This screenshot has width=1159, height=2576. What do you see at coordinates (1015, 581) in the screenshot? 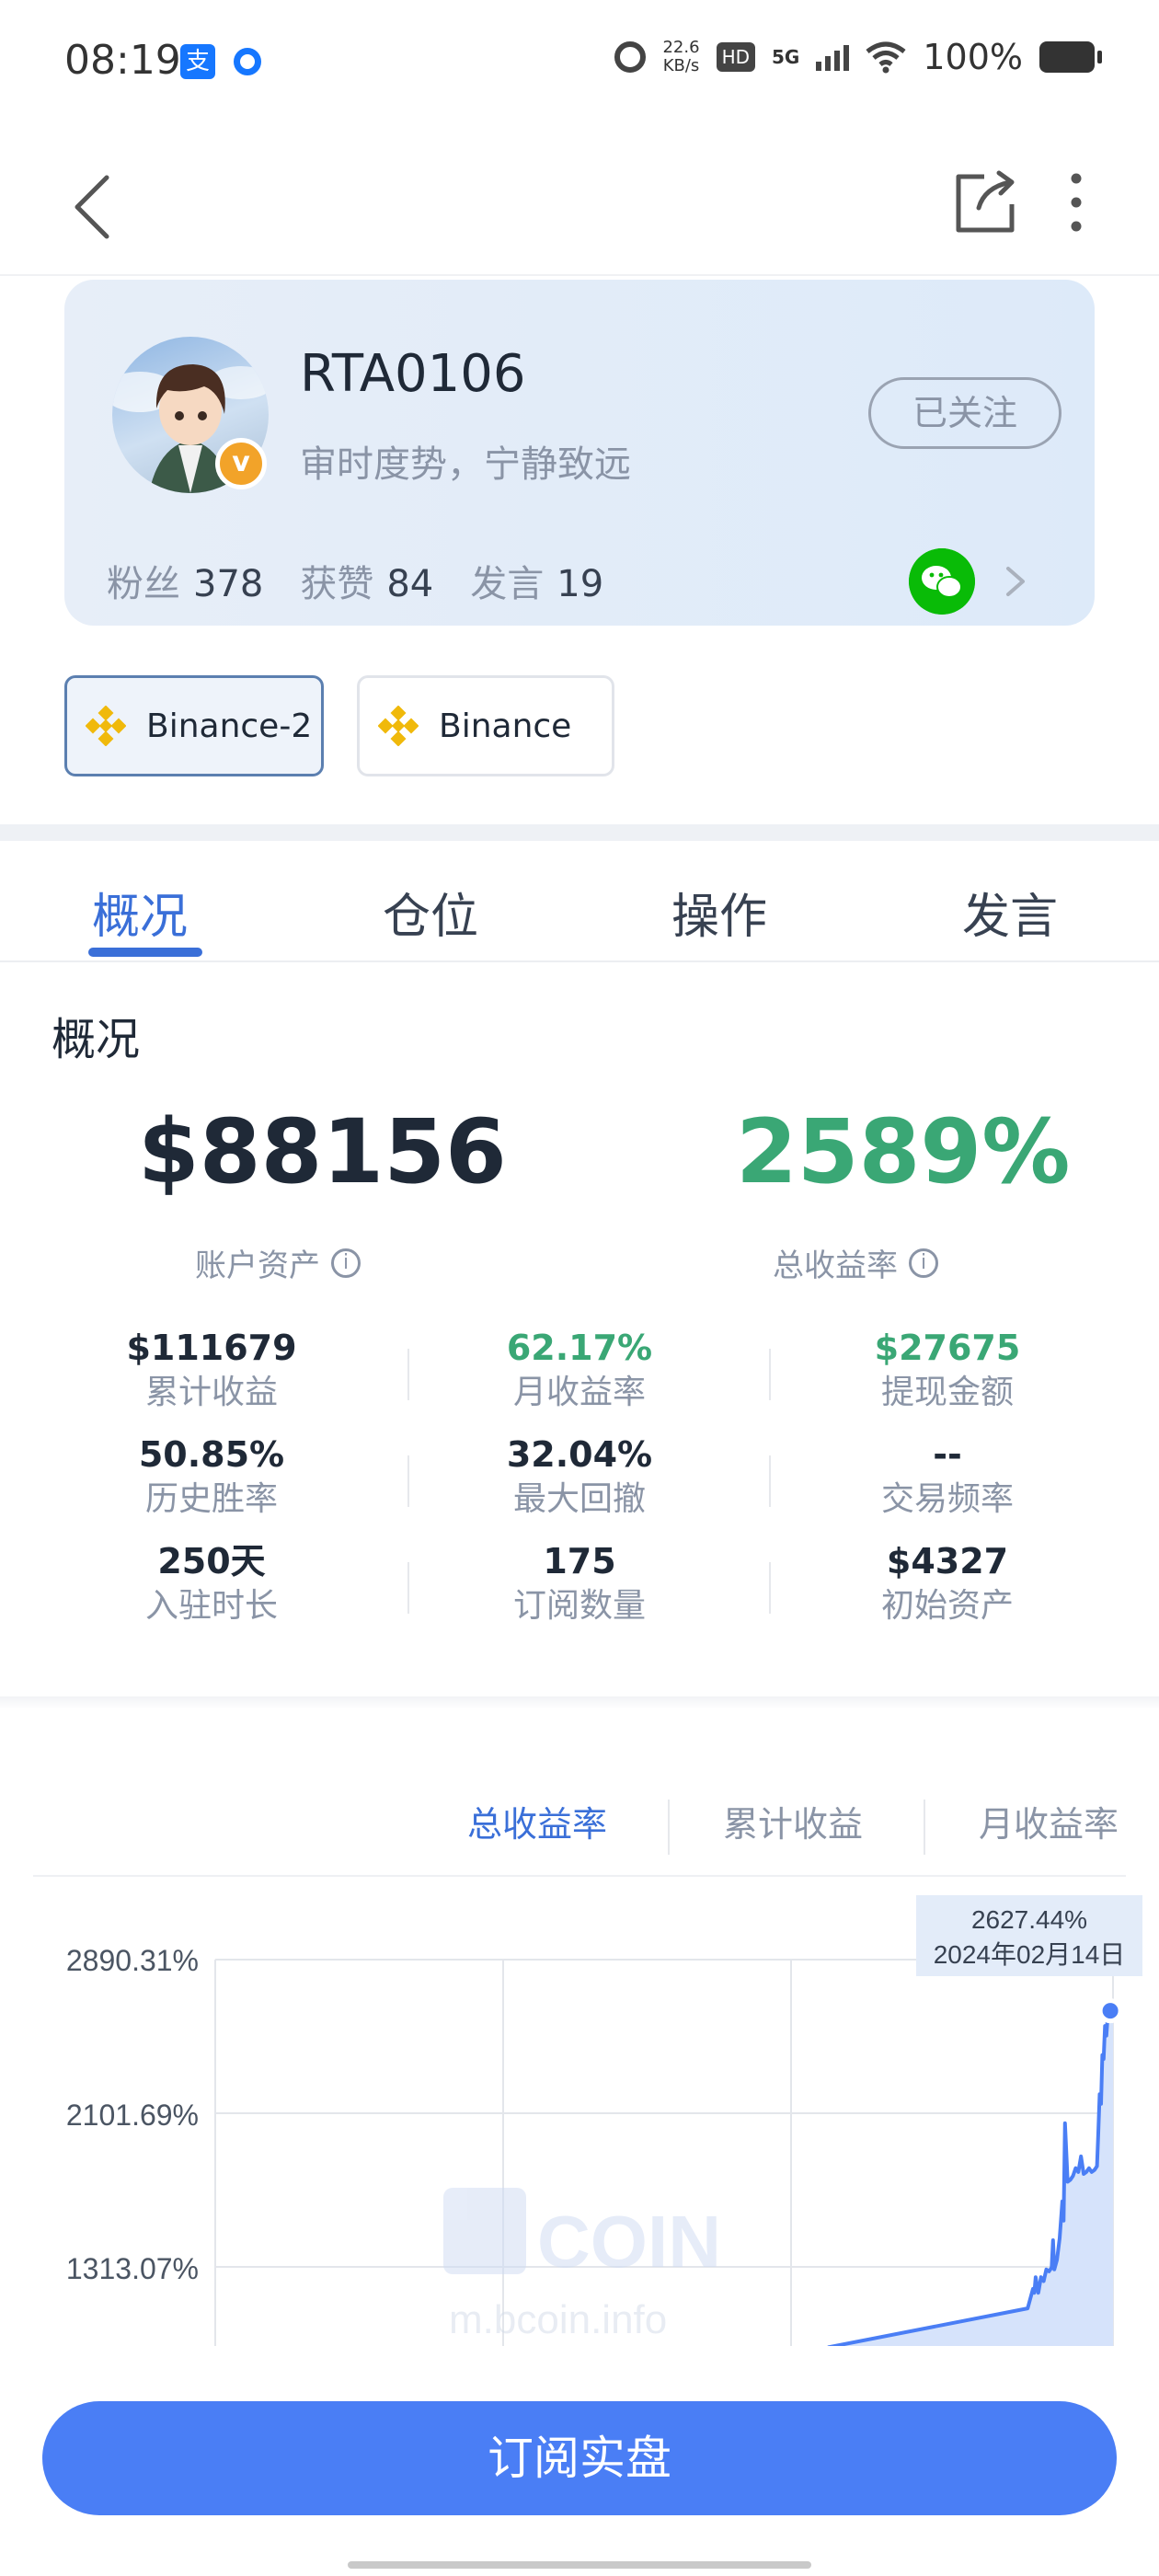
I see `chevron-right-icon` at bounding box center [1015, 581].